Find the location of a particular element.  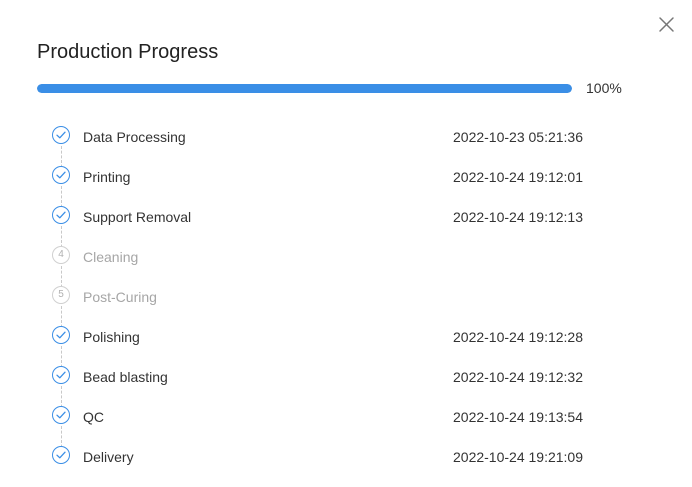

step-timestamp: 2022-10-24 19:21:09 is located at coordinates (518, 457).